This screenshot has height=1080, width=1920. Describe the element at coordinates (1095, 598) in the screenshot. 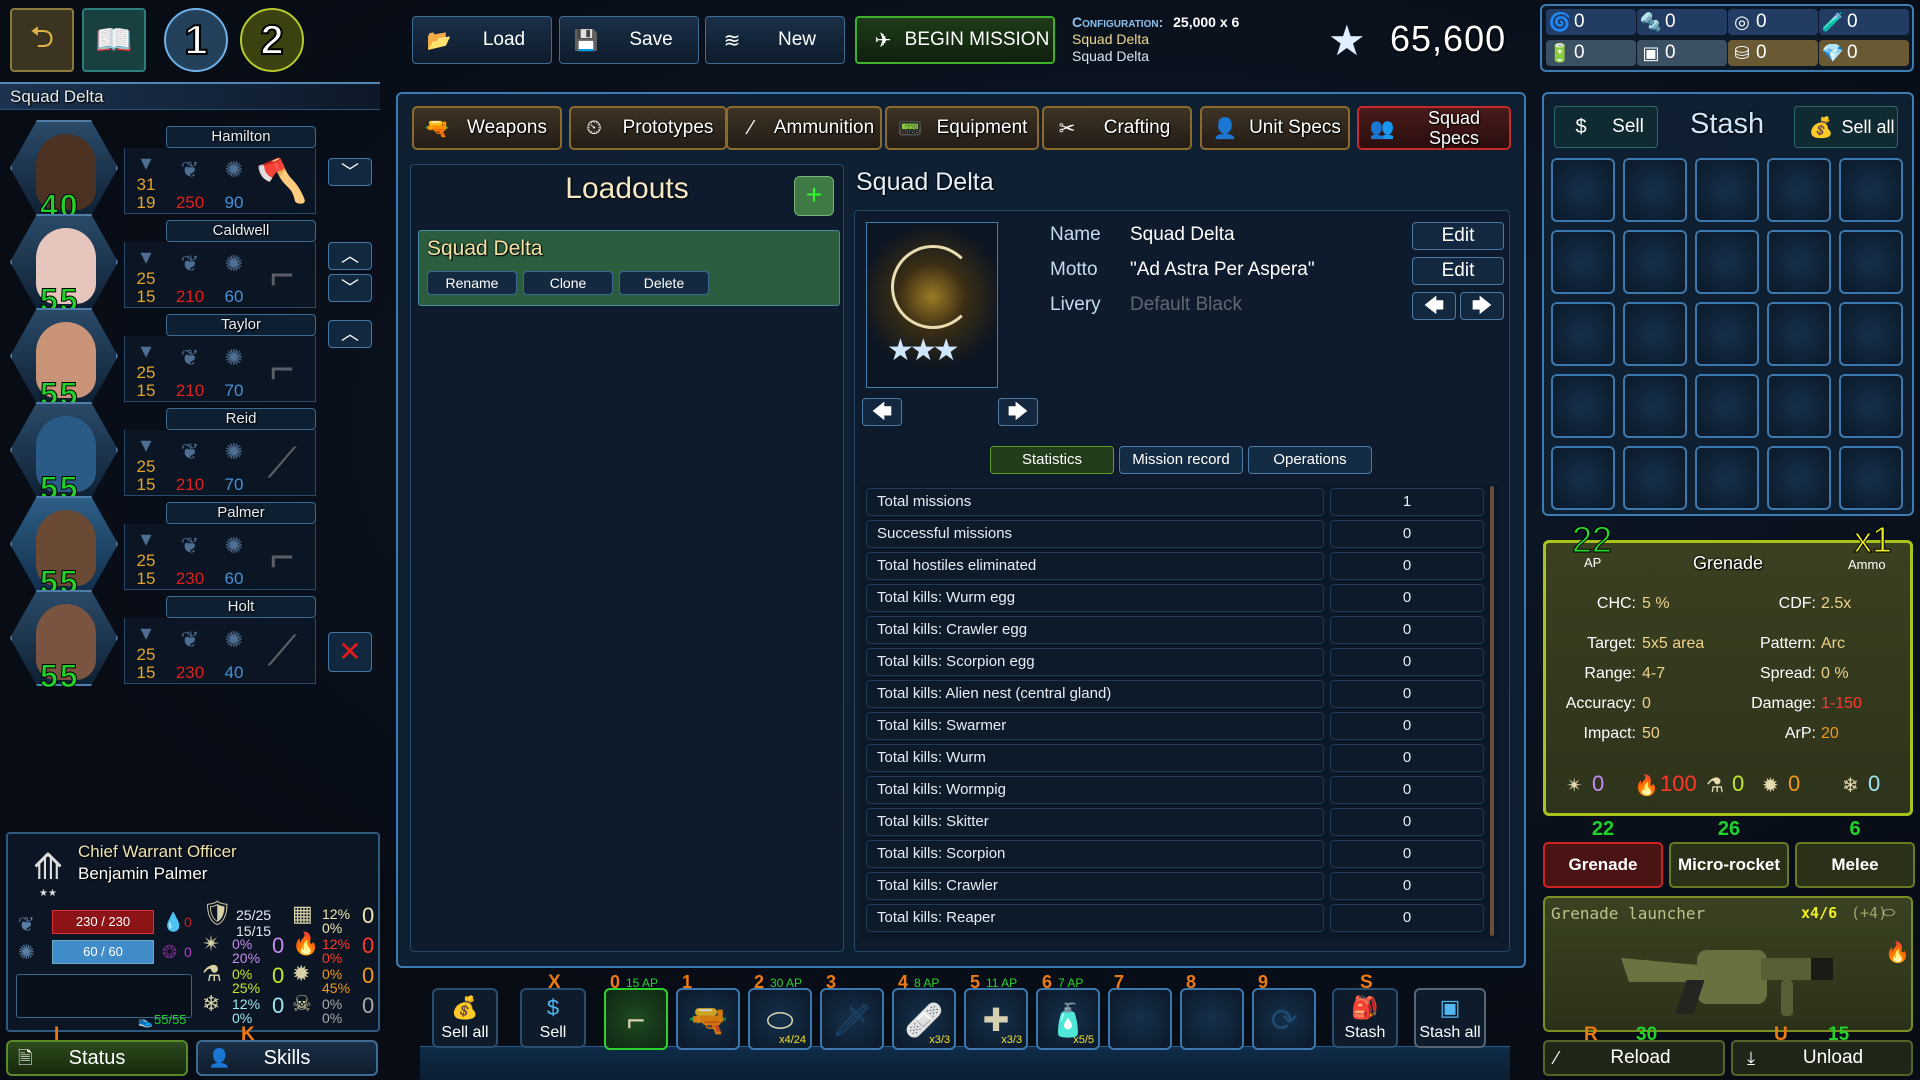

I see `stat-label: Total kills: Wurm egg` at that location.